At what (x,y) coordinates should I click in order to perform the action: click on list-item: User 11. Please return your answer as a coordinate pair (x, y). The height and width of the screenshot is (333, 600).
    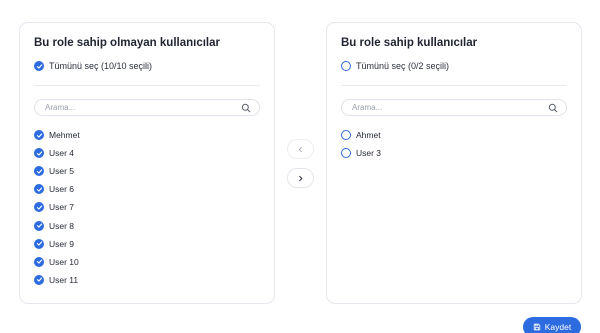
    Looking at the image, I should click on (147, 280).